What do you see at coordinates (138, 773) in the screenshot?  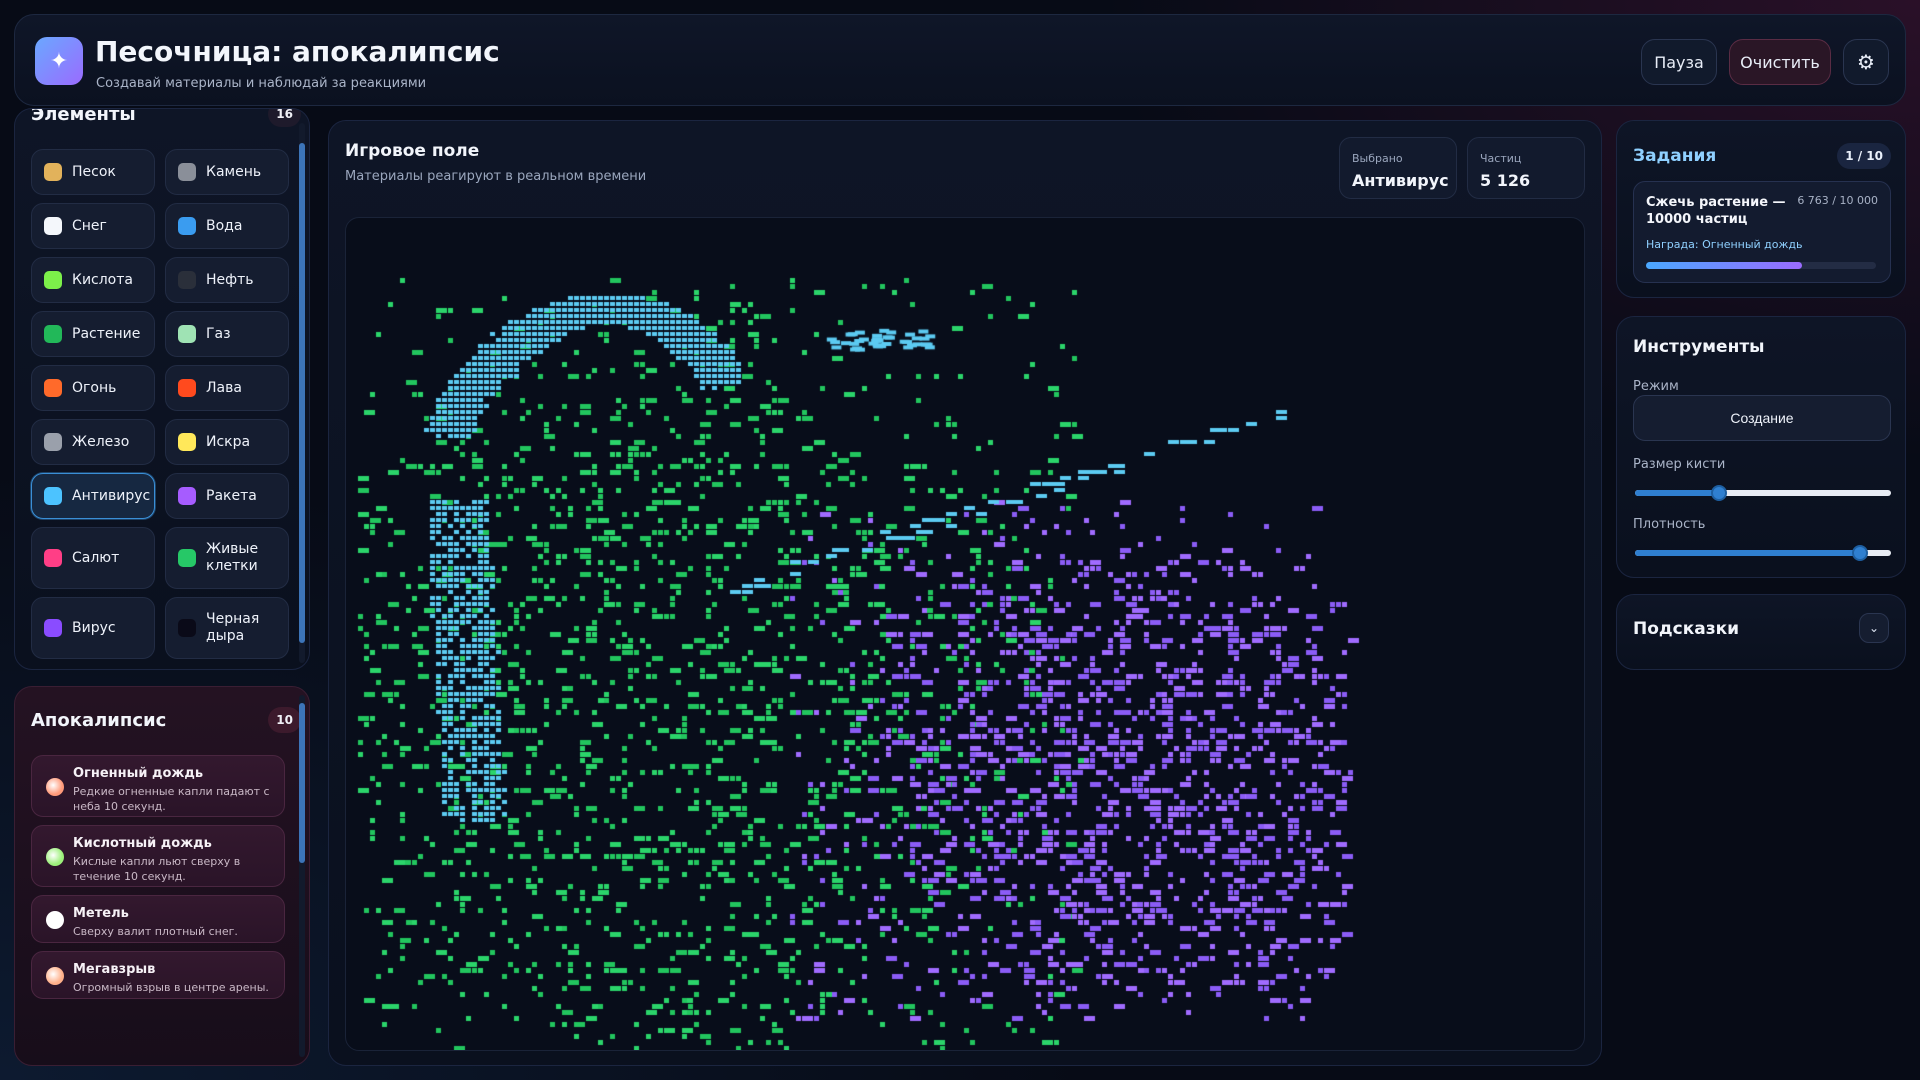 I see `event-name: Огненный дождь` at bounding box center [138, 773].